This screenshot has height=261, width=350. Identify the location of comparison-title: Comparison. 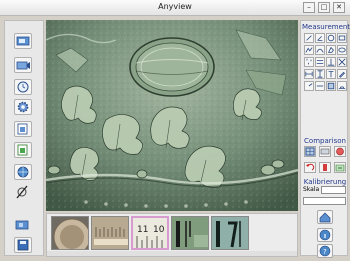
(325, 141).